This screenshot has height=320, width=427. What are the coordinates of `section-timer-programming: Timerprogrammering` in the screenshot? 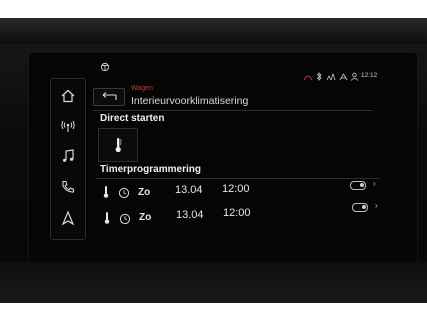 It's located at (150, 169).